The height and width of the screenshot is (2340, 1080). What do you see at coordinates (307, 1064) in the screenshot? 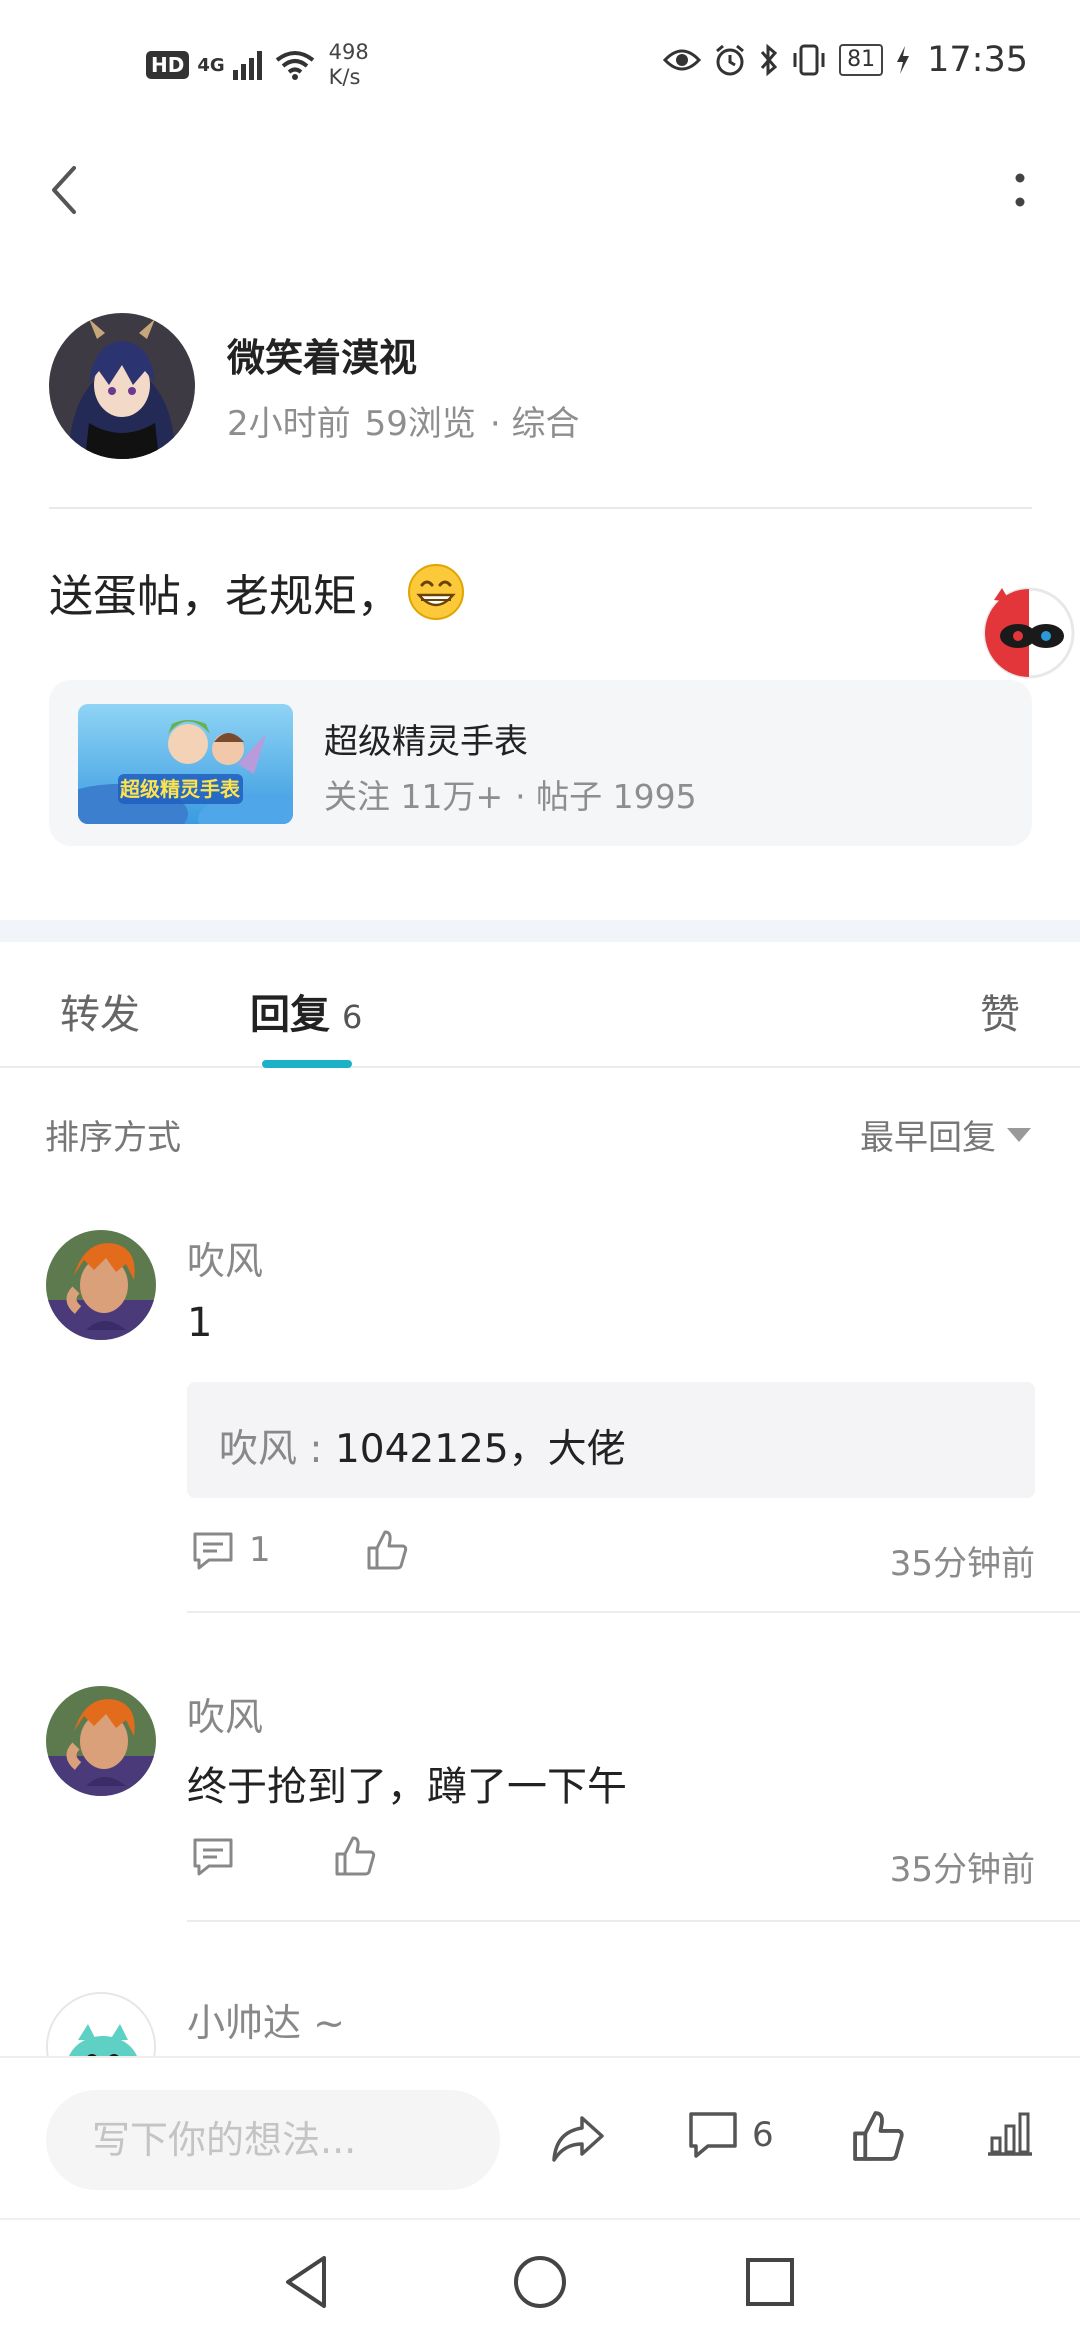
I see `tab-active-indicator` at bounding box center [307, 1064].